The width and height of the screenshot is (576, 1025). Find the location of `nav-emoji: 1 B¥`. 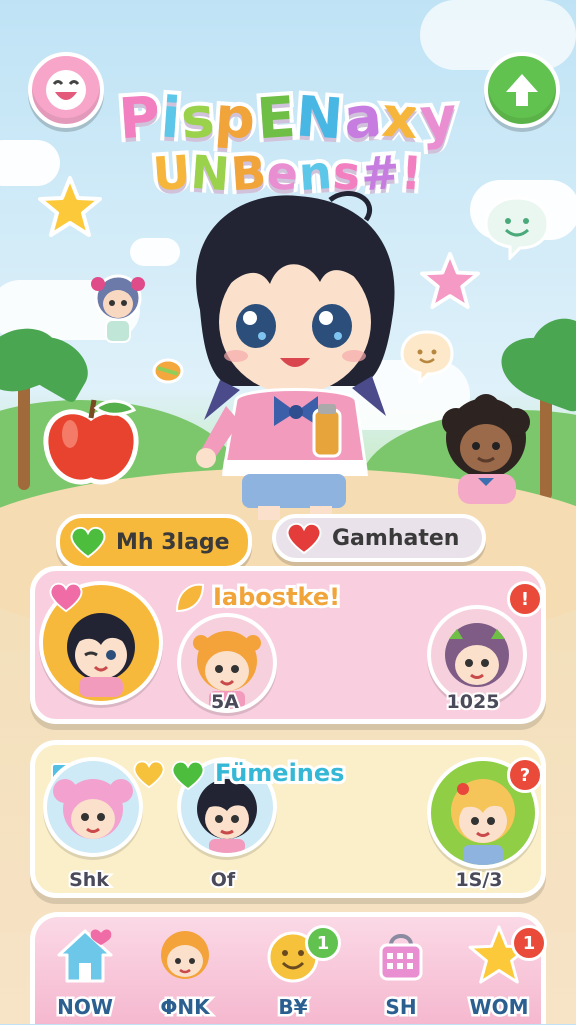

nav-emoji: 1 B¥ is located at coordinates (293, 975).